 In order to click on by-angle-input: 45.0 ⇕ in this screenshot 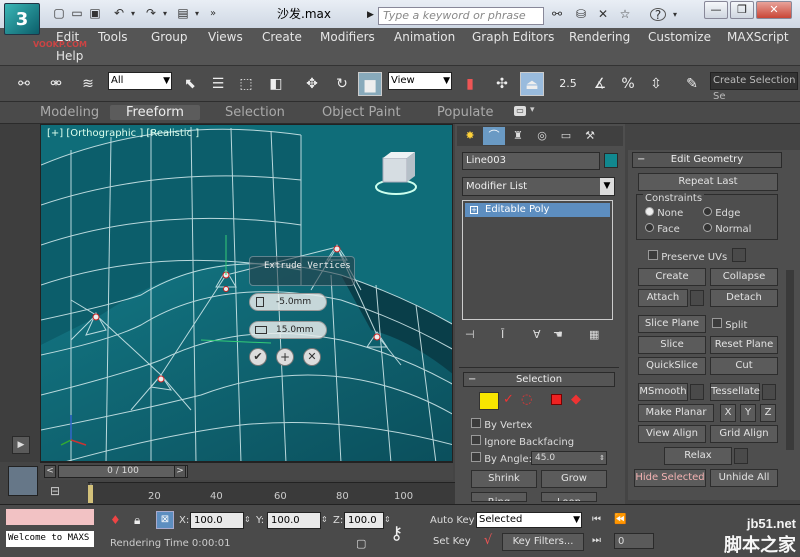, I will do `click(569, 458)`.